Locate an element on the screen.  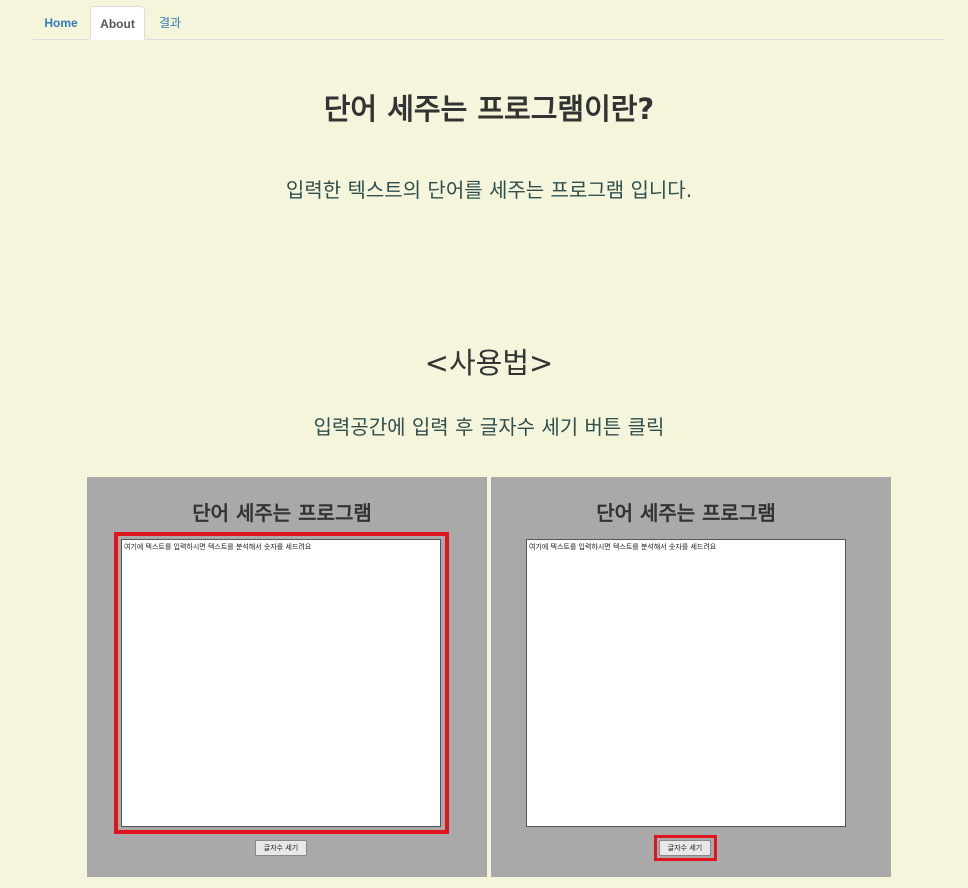
page-description: 입력한 텍스트의 단어를 세주는 프로그램 입니다. is located at coordinates (489, 190).